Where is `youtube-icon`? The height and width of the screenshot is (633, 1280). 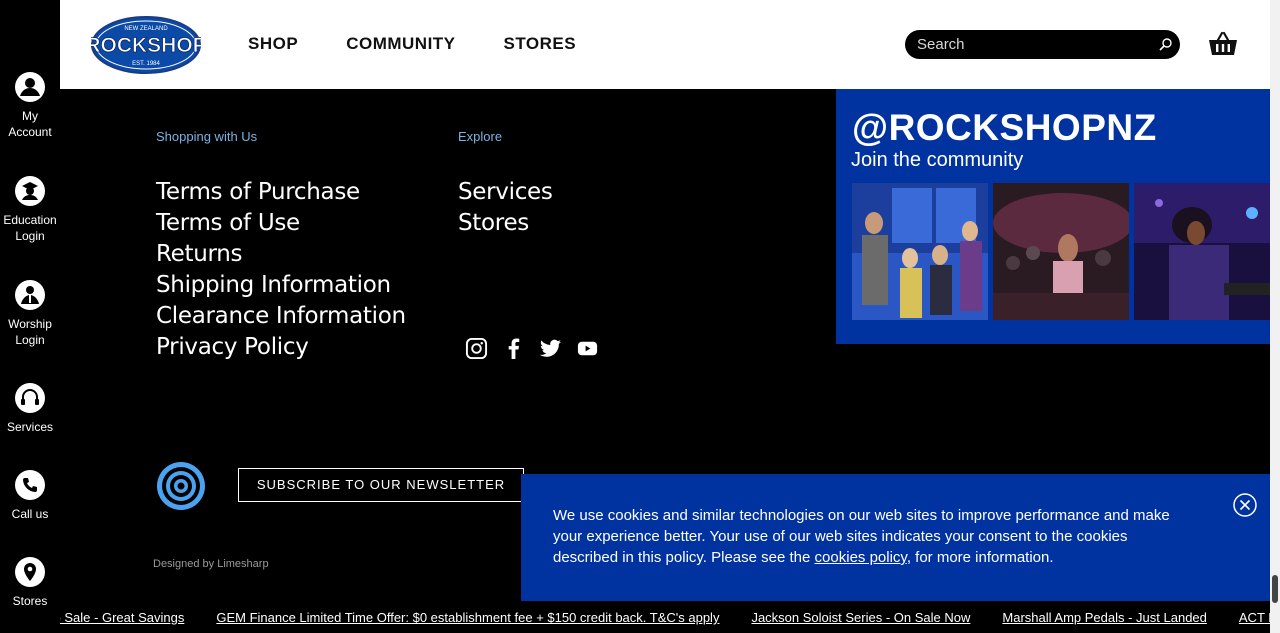
youtube-icon is located at coordinates (587, 348).